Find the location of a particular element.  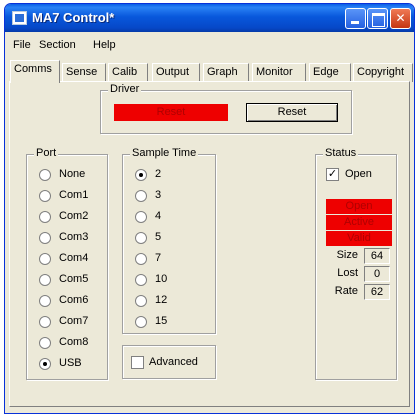

tab-calib: Calib is located at coordinates (128, 72).